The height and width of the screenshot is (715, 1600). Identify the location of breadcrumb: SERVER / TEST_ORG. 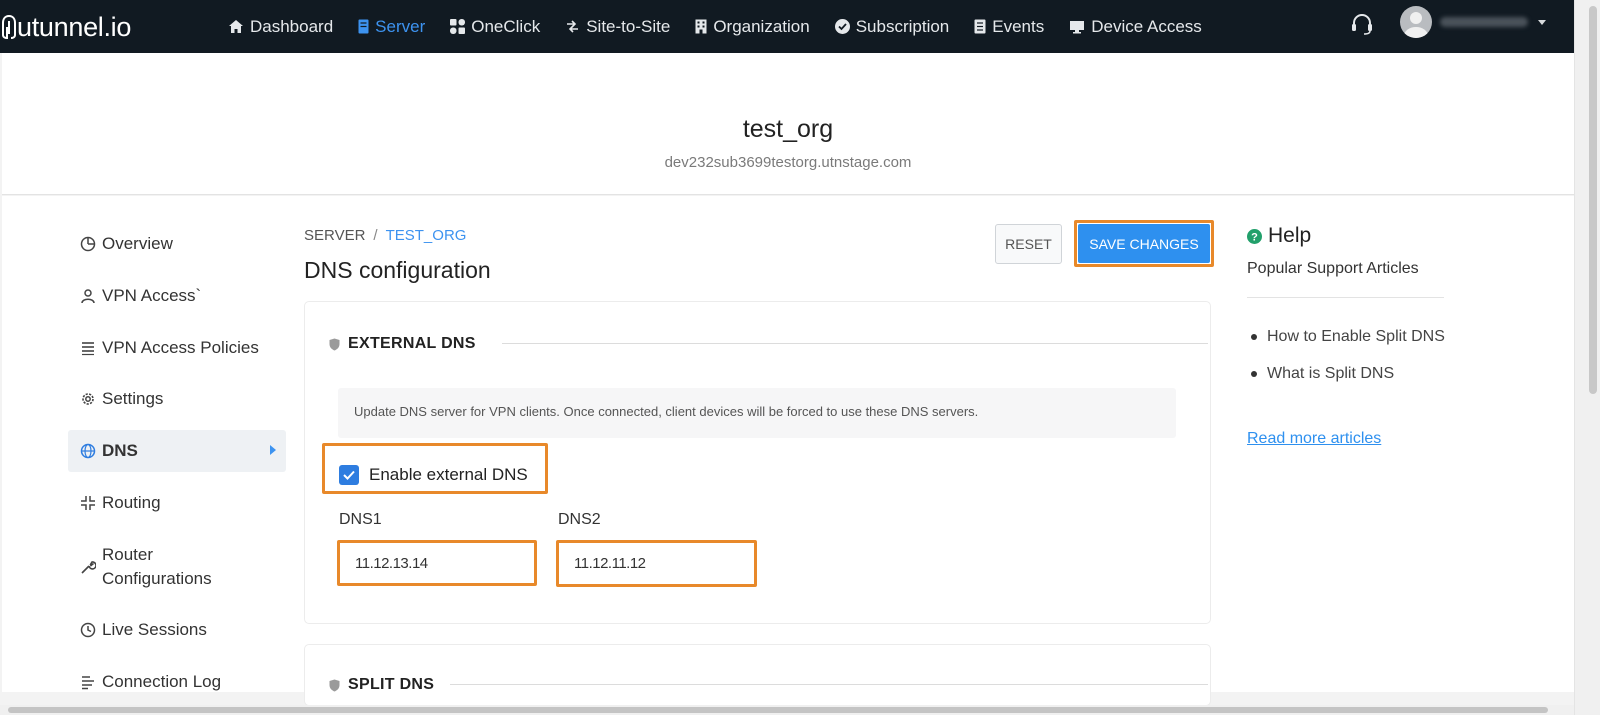
(385, 235).